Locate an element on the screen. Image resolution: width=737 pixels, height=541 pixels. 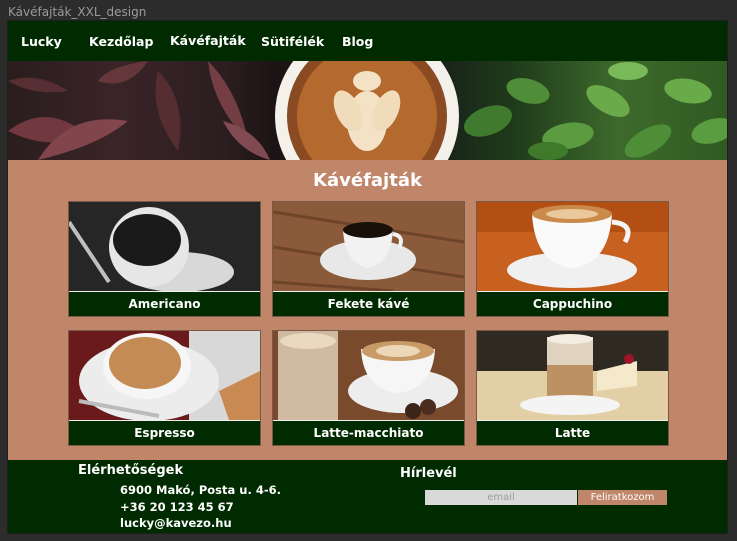
card-label: Espresso is located at coordinates (164, 432).